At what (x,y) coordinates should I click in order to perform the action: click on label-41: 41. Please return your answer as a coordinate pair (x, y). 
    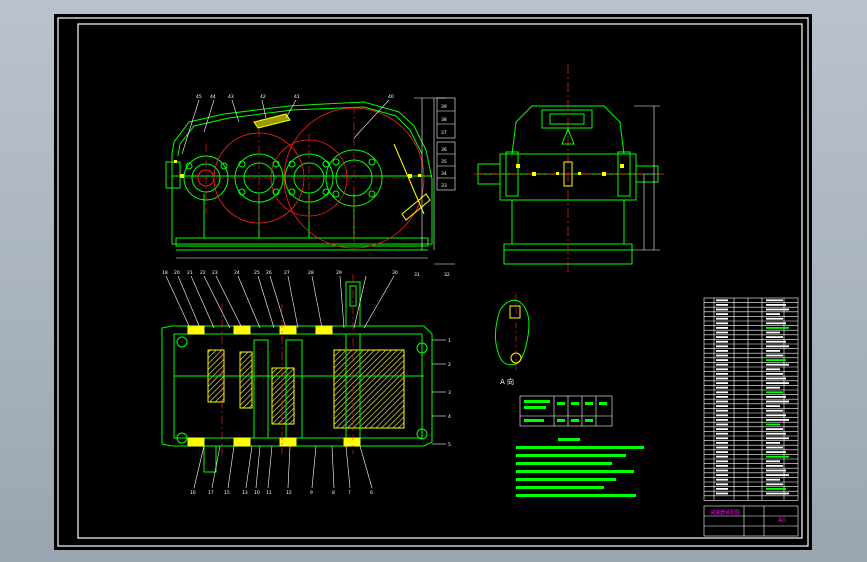
    Looking at the image, I should click on (297, 97).